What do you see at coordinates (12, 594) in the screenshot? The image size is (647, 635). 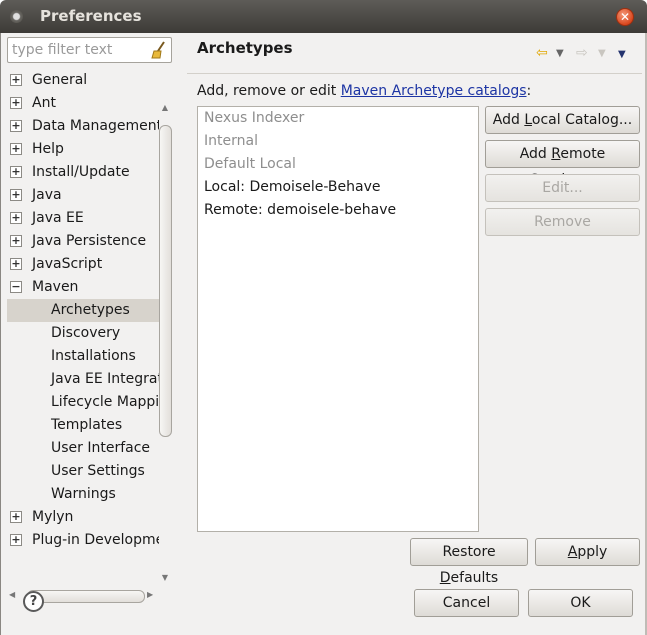 I see `scroll-left-icon: ◀` at bounding box center [12, 594].